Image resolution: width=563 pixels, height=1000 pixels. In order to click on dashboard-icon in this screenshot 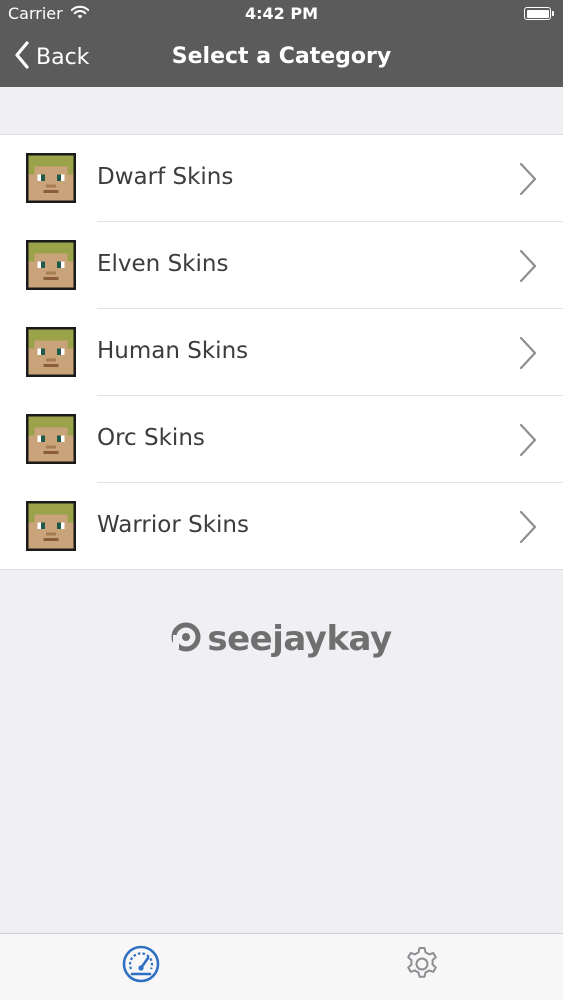, I will do `click(141, 966)`.